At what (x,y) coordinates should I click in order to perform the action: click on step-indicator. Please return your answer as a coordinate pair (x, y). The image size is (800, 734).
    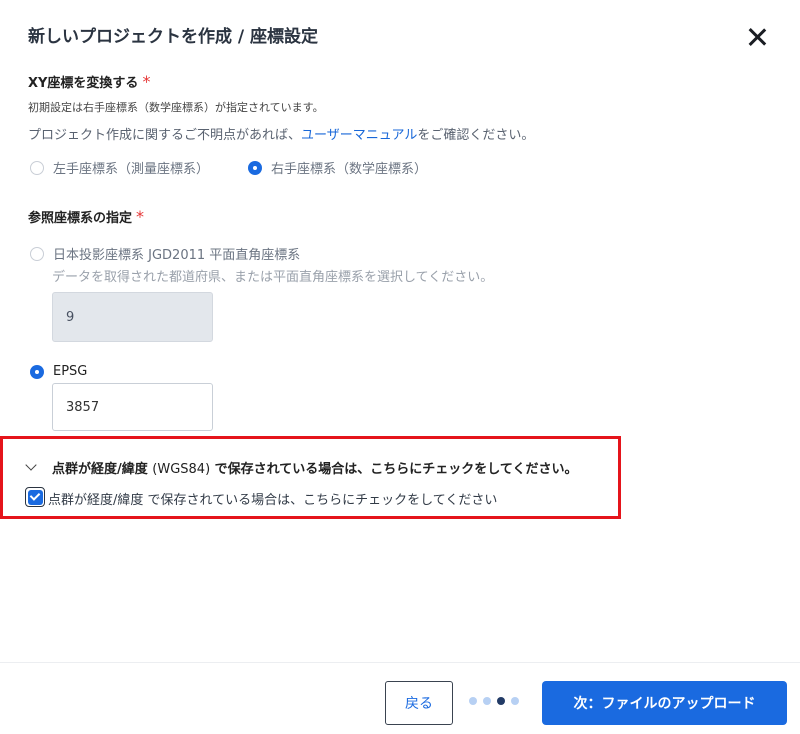
    Looking at the image, I should click on (494, 701).